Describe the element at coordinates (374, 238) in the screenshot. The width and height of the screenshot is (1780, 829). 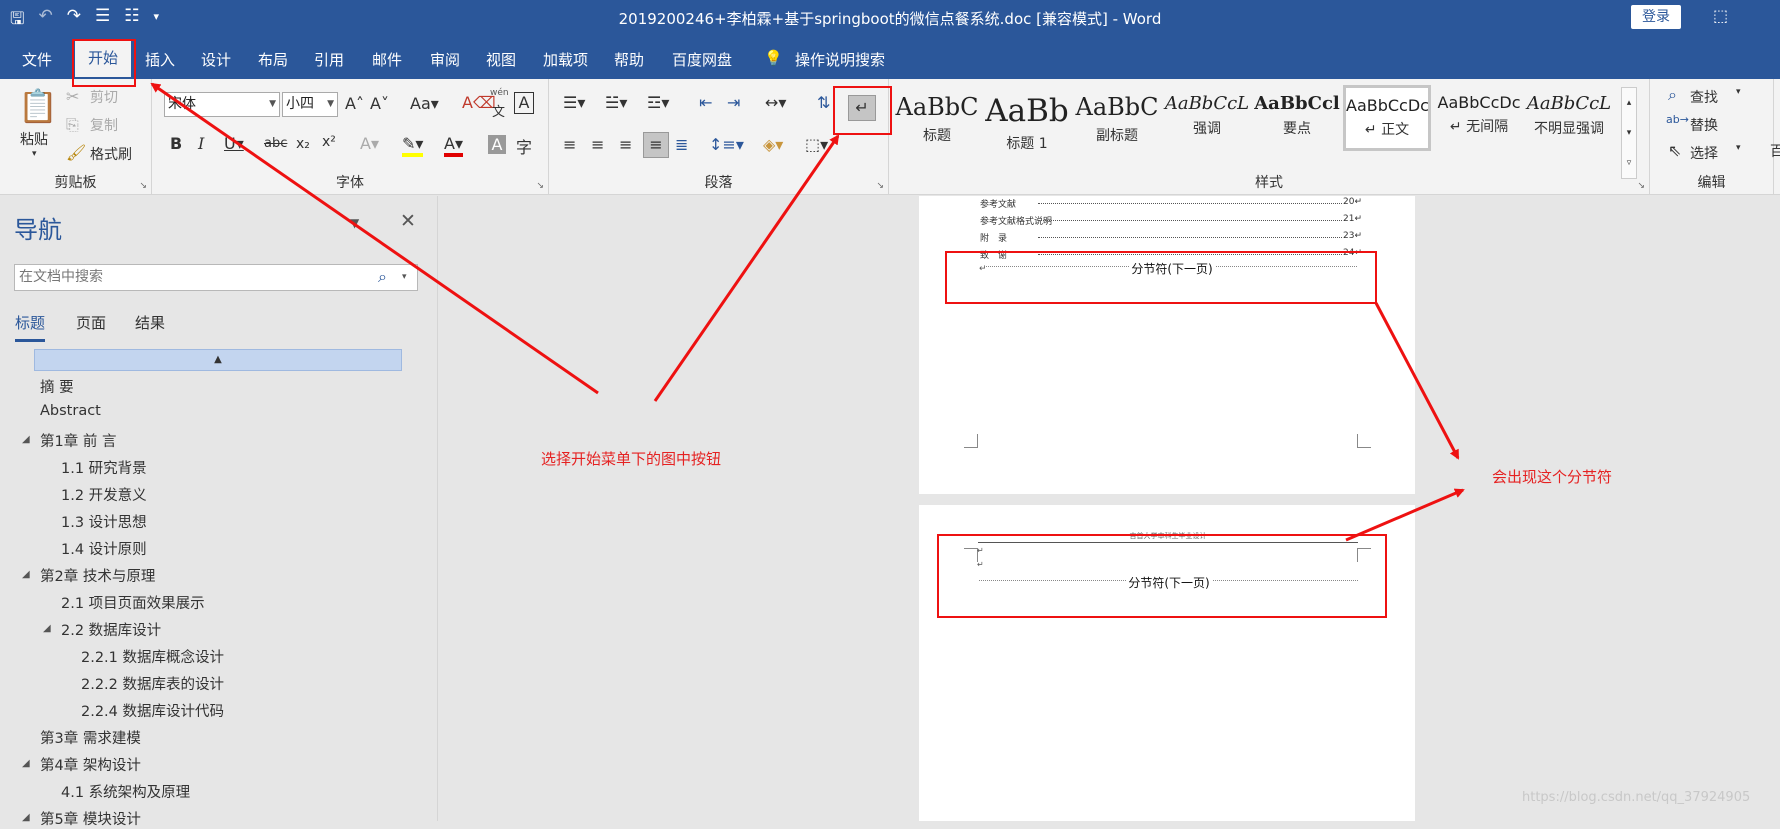
I see `arrow-to-home-tab` at that location.